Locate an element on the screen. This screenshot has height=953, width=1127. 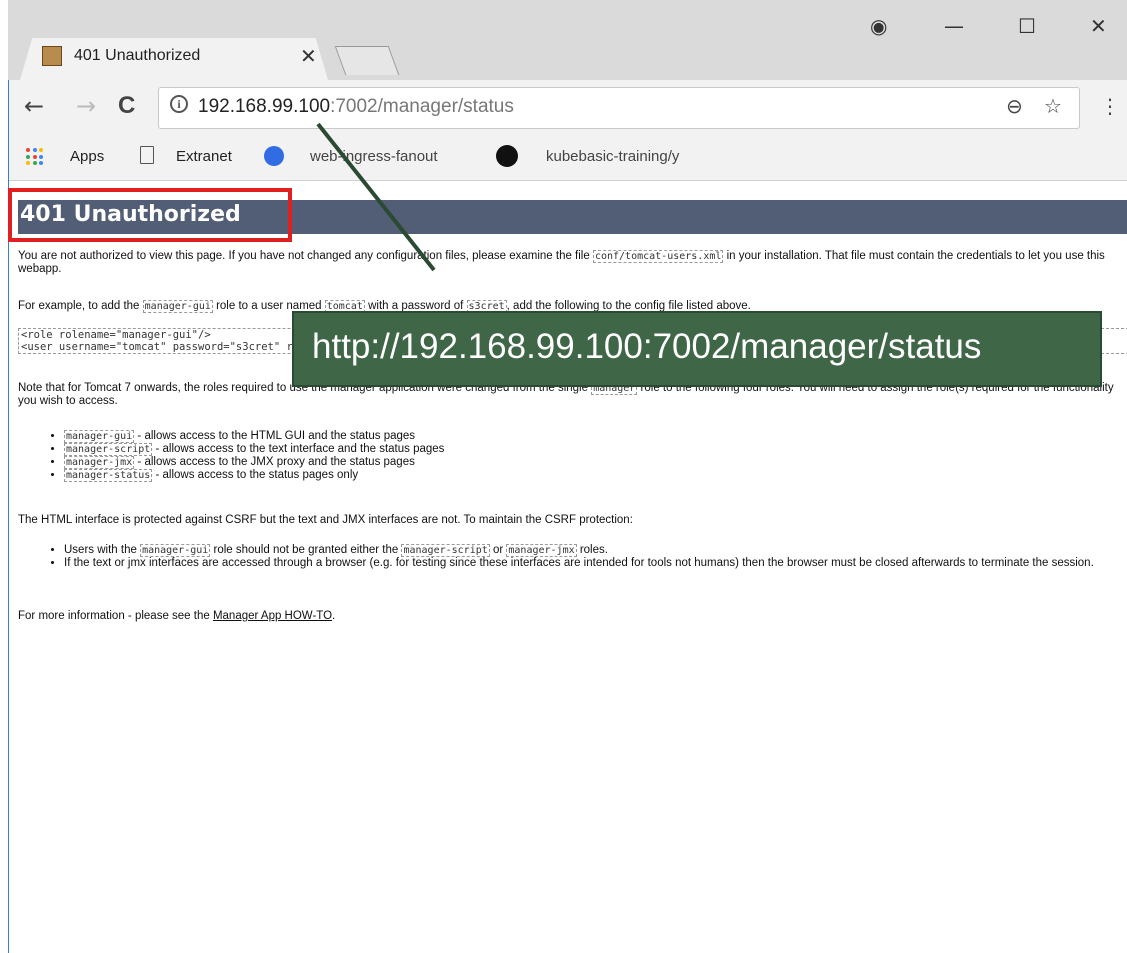
pointer-line-stroke is located at coordinates (376, 197).